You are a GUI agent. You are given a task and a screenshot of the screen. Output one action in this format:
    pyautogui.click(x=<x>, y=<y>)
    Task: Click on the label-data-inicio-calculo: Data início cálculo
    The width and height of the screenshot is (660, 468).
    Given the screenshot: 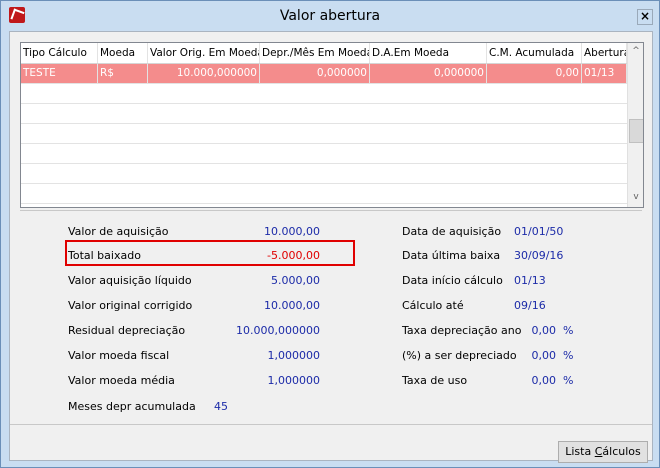 What is the action you would take?
    pyautogui.click(x=452, y=280)
    